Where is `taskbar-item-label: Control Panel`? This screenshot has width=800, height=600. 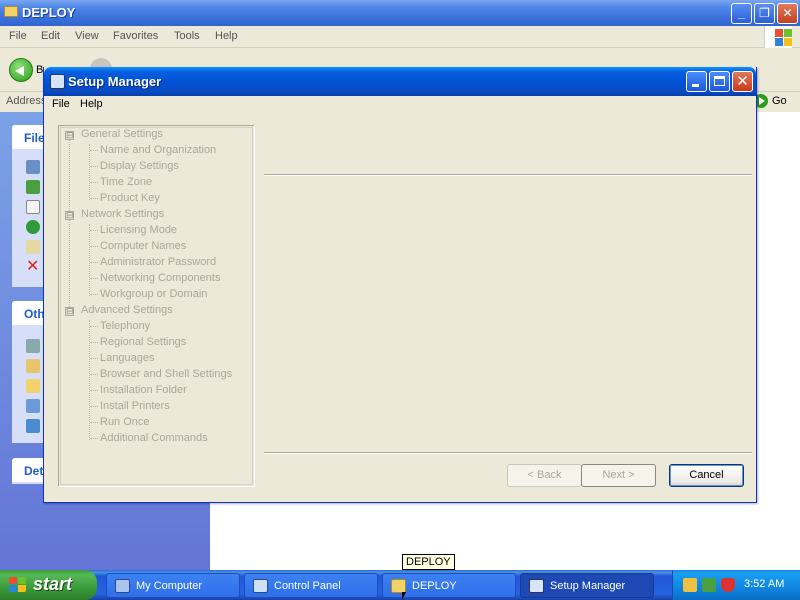 taskbar-item-label: Control Panel is located at coordinates (307, 586).